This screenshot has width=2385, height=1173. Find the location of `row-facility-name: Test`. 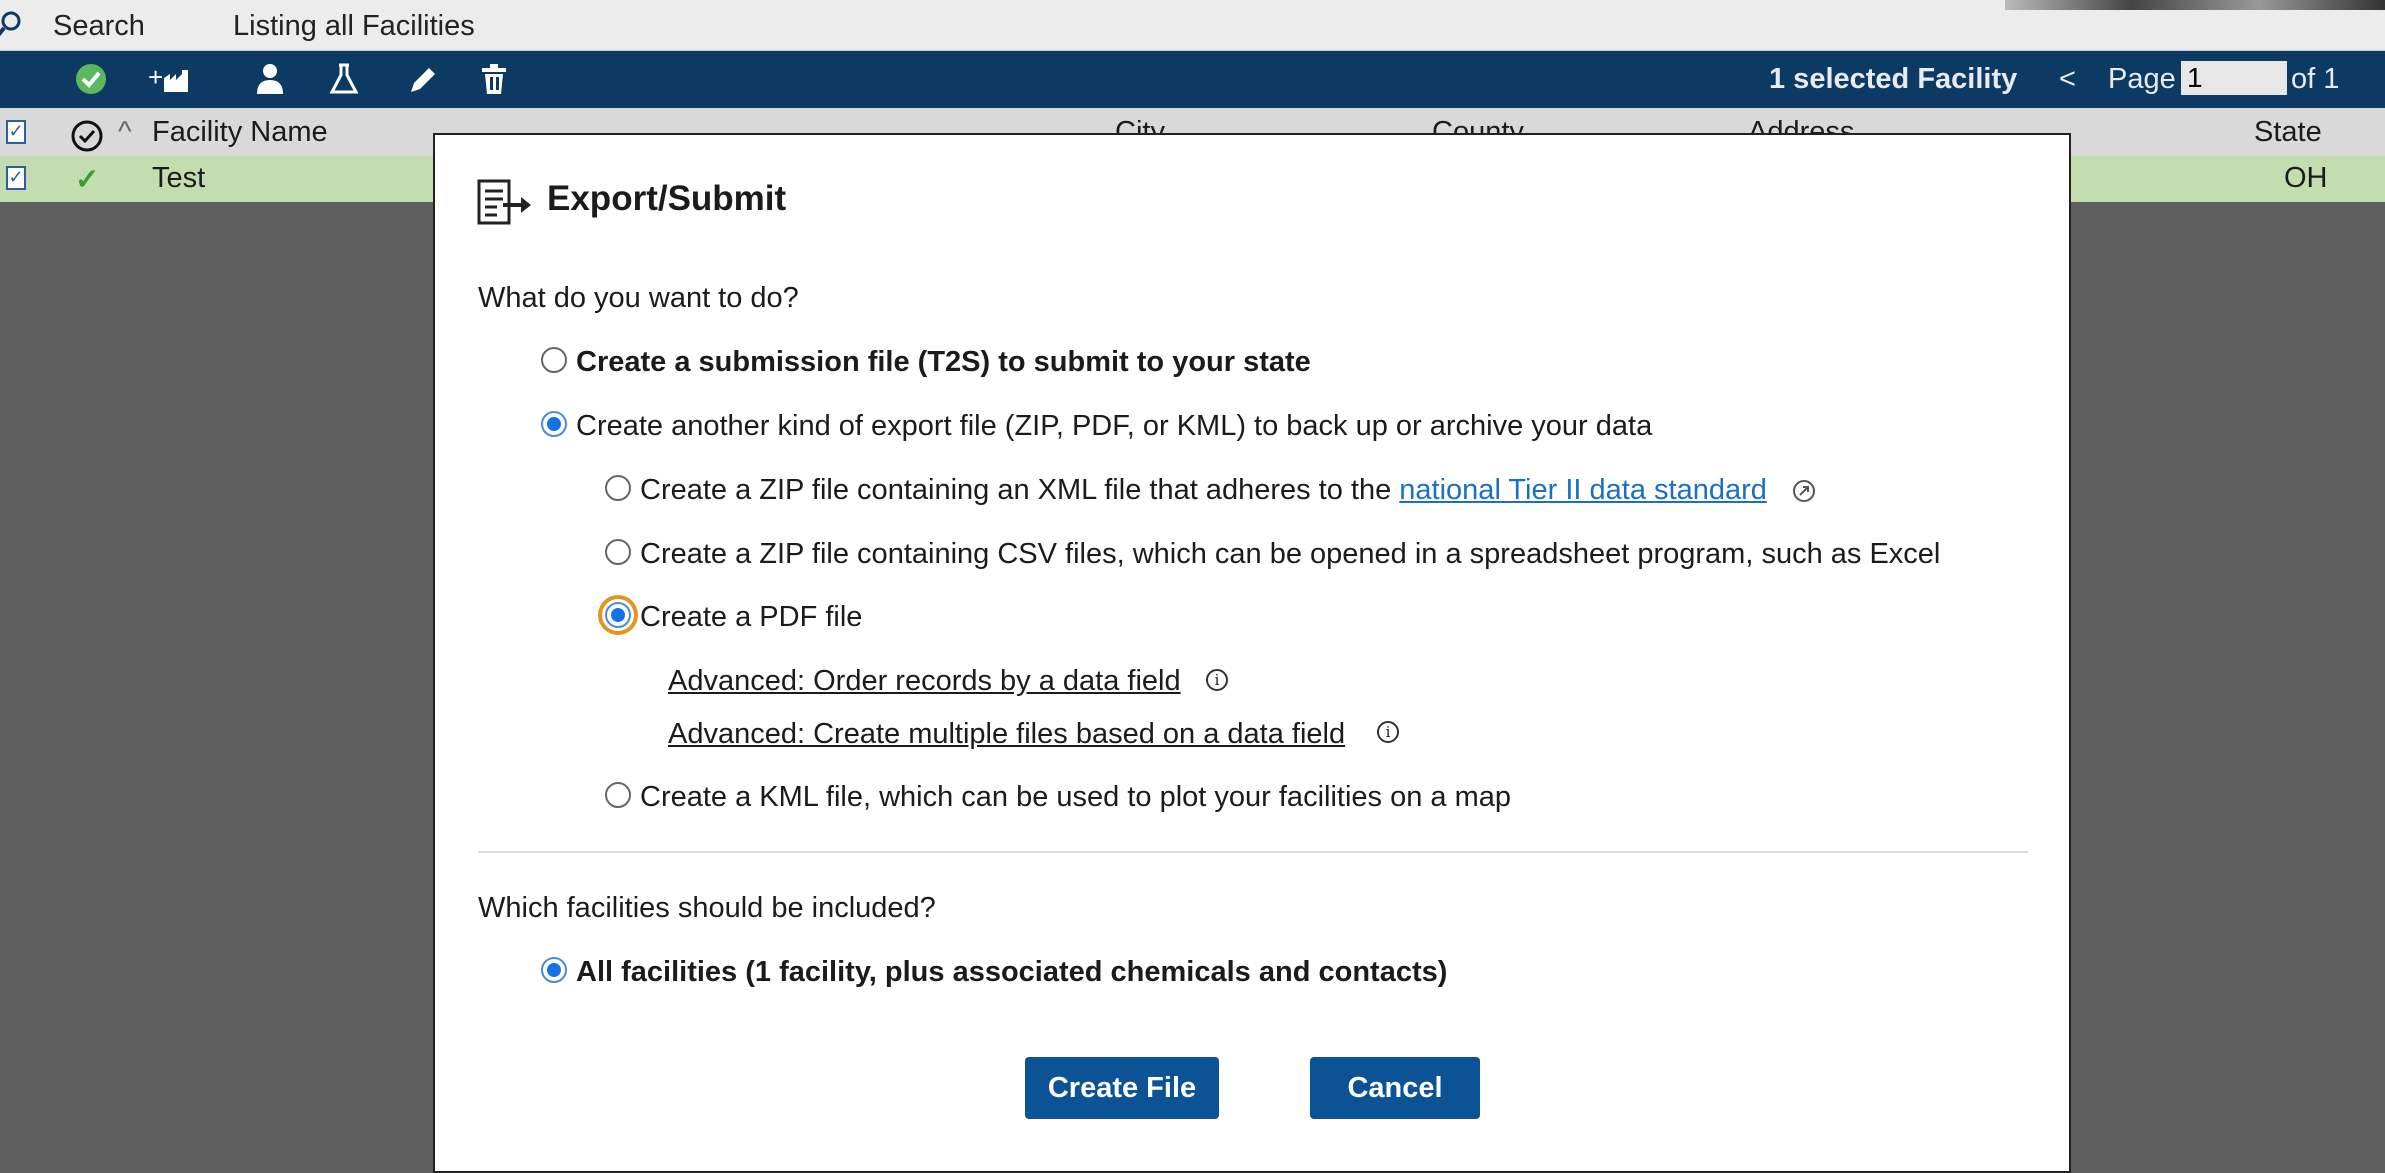

row-facility-name: Test is located at coordinates (179, 178).